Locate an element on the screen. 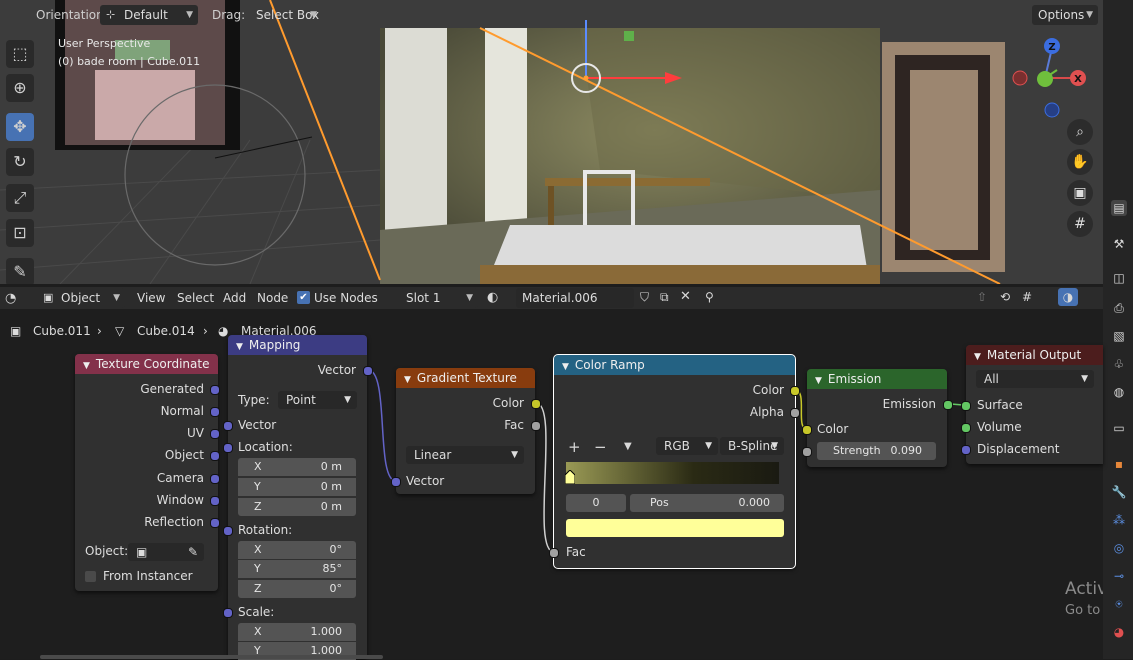 The width and height of the screenshot is (1133, 660). render-icon: ◫ is located at coordinates (1119, 278).